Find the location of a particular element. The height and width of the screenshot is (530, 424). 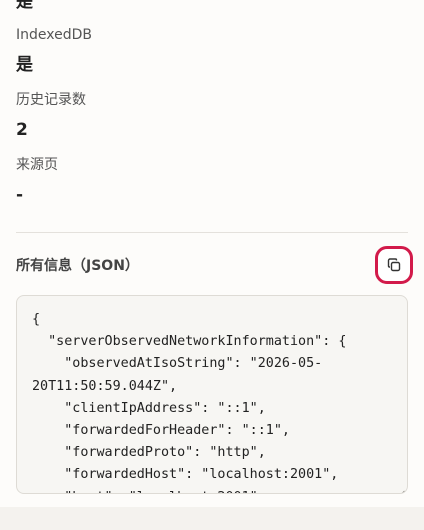

resize-handle-icon is located at coordinates (401, 488).